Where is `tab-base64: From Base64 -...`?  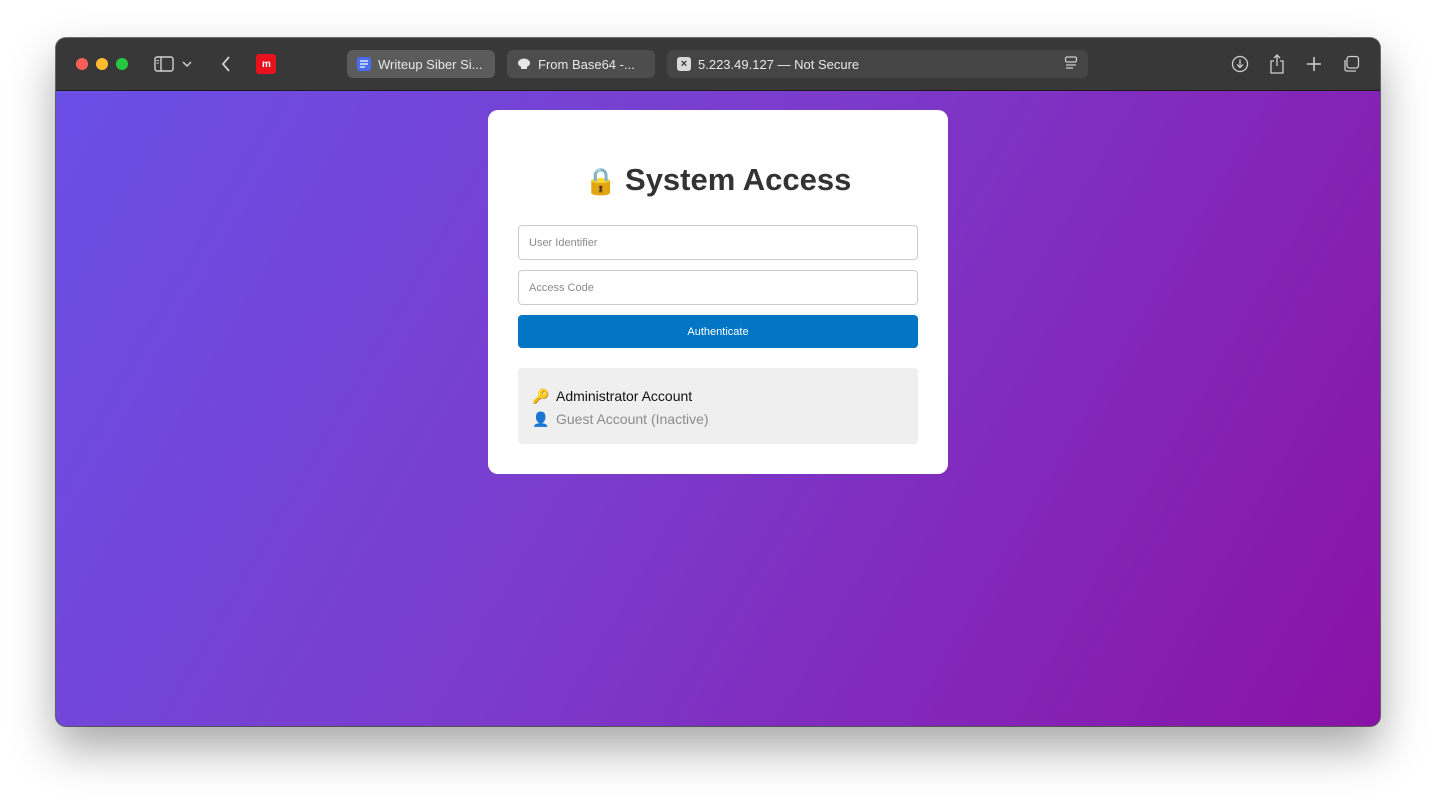
tab-base64: From Base64 -... is located at coordinates (581, 64).